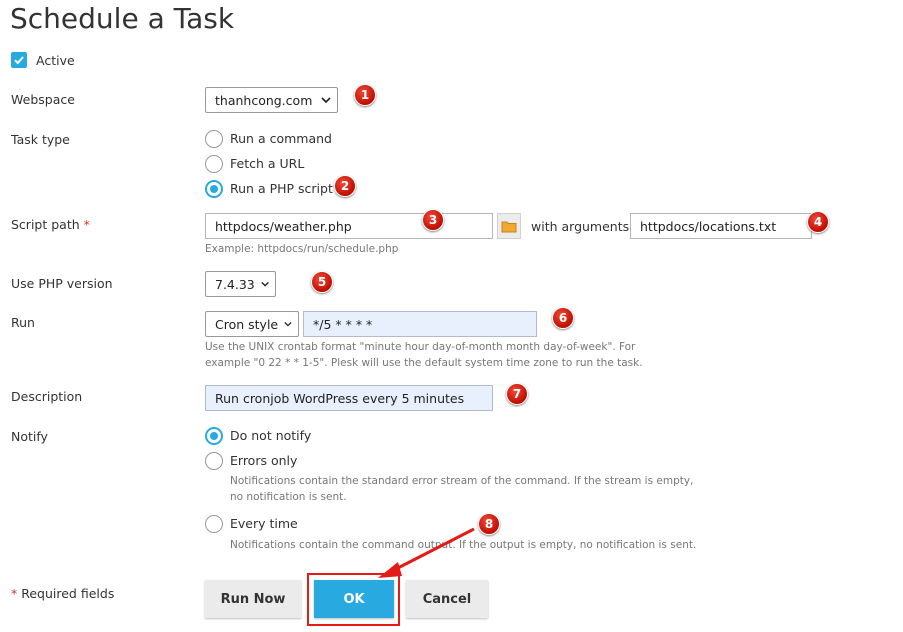 The width and height of the screenshot is (903, 632). What do you see at coordinates (214, 461) in the screenshot?
I see `notify-errors-radio` at bounding box center [214, 461].